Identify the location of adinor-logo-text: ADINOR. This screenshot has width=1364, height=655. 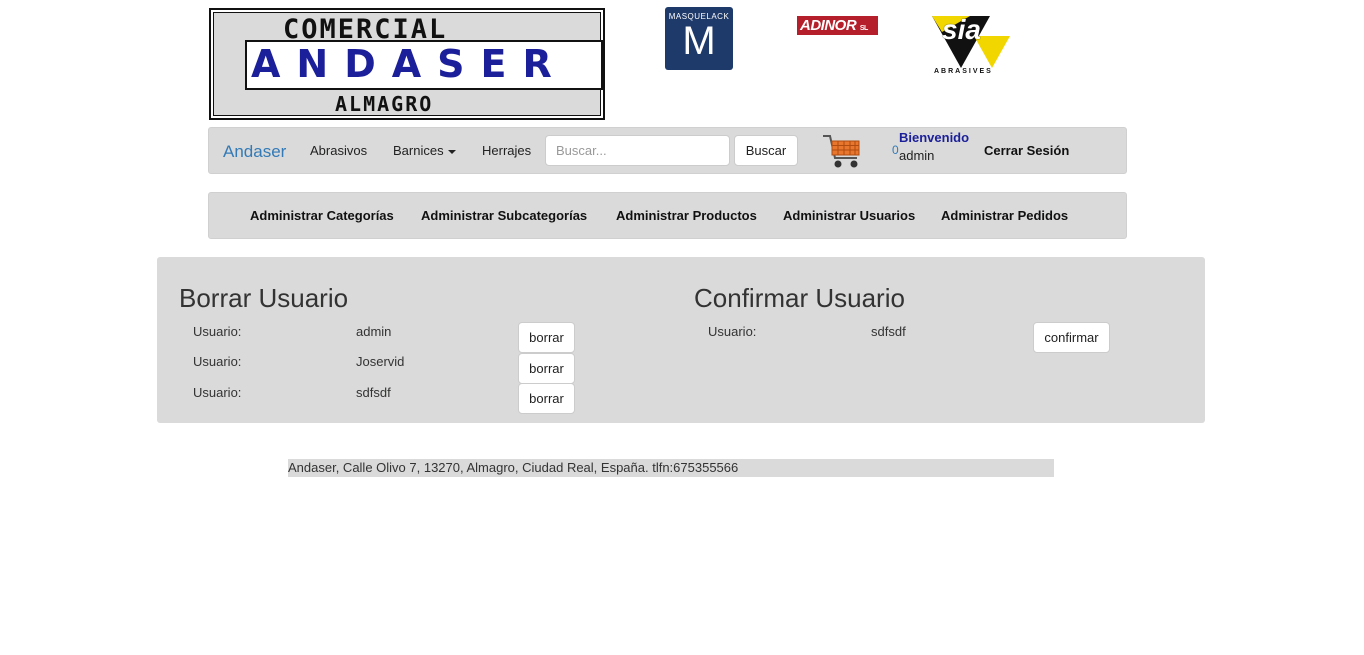
(828, 25).